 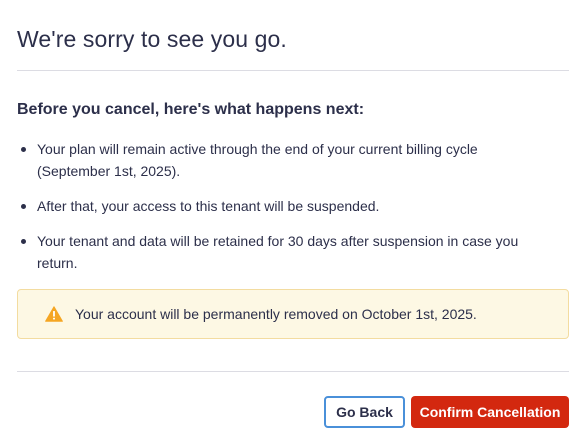 I want to click on dialog-title: We're sorry to see you go., so click(x=152, y=39).